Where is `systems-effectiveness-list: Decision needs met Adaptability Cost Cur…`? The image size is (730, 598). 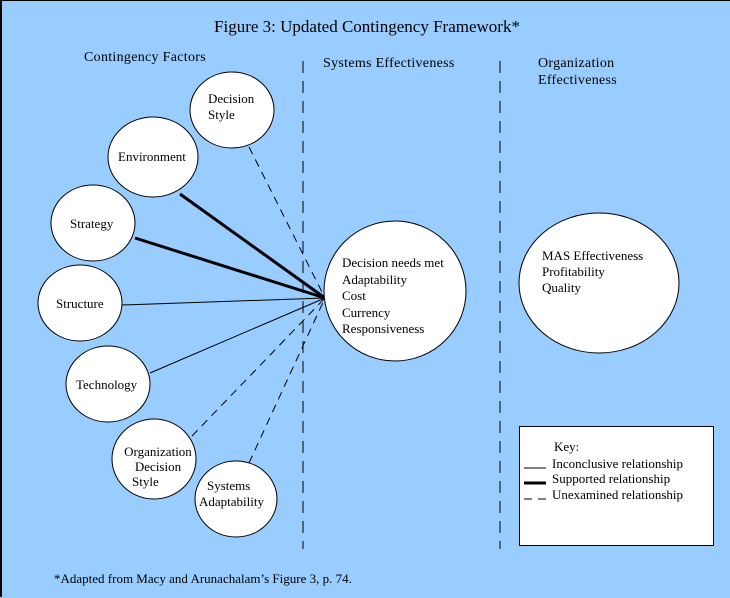
systems-effectiveness-list: Decision needs met Adaptability Cost Cur… is located at coordinates (393, 296).